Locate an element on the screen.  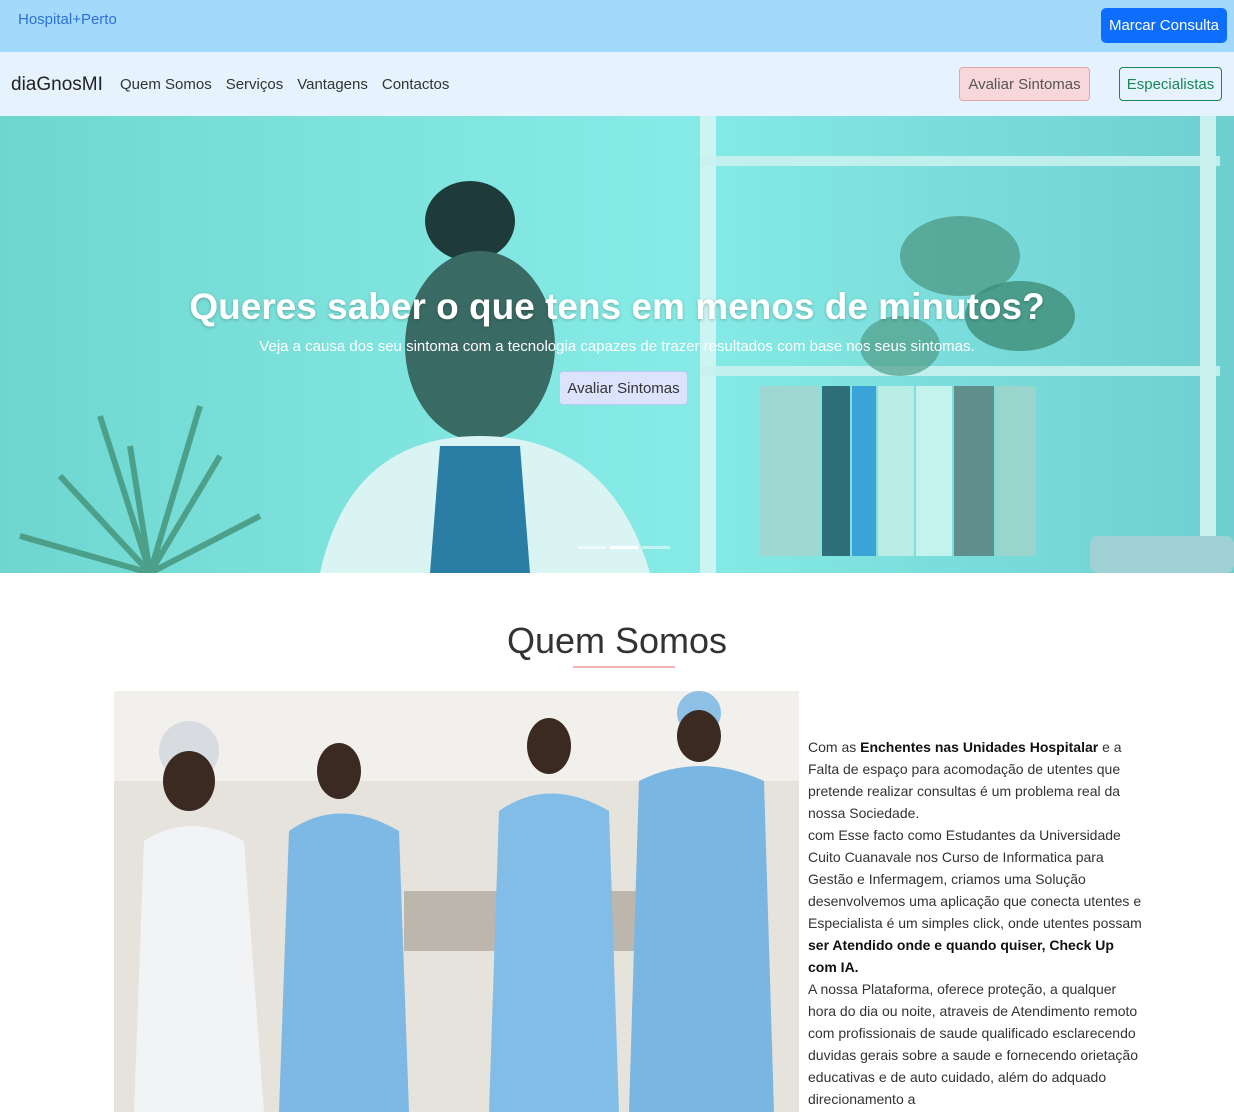
carousel-indicators is located at coordinates (624, 547).